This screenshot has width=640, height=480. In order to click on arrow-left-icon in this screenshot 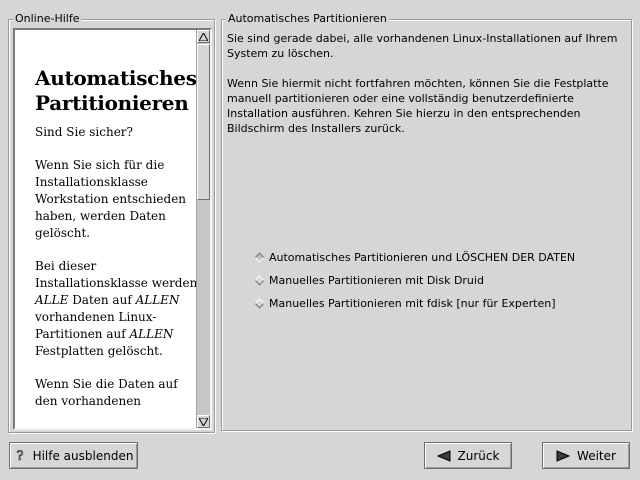, I will do `click(443, 455)`.